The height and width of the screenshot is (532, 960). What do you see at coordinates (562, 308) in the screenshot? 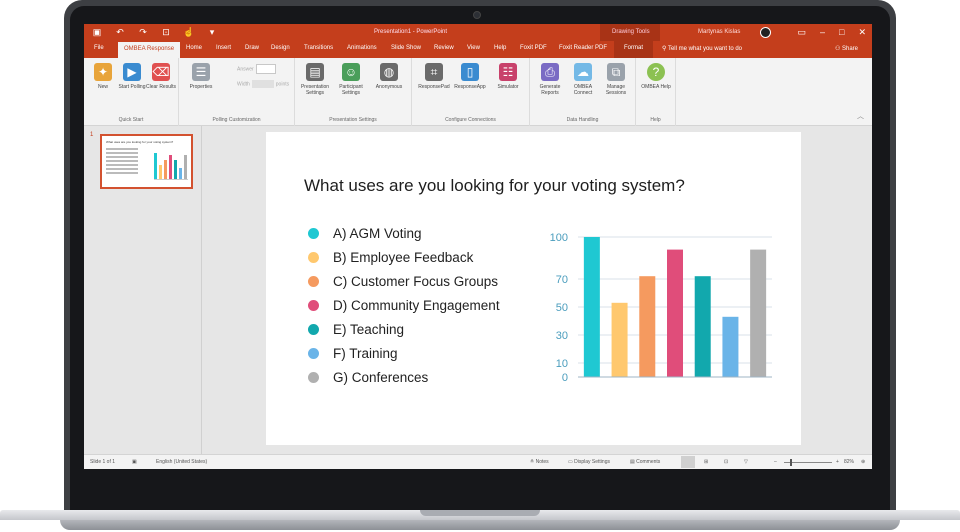
I see `y-tick-label: 50` at bounding box center [562, 308].